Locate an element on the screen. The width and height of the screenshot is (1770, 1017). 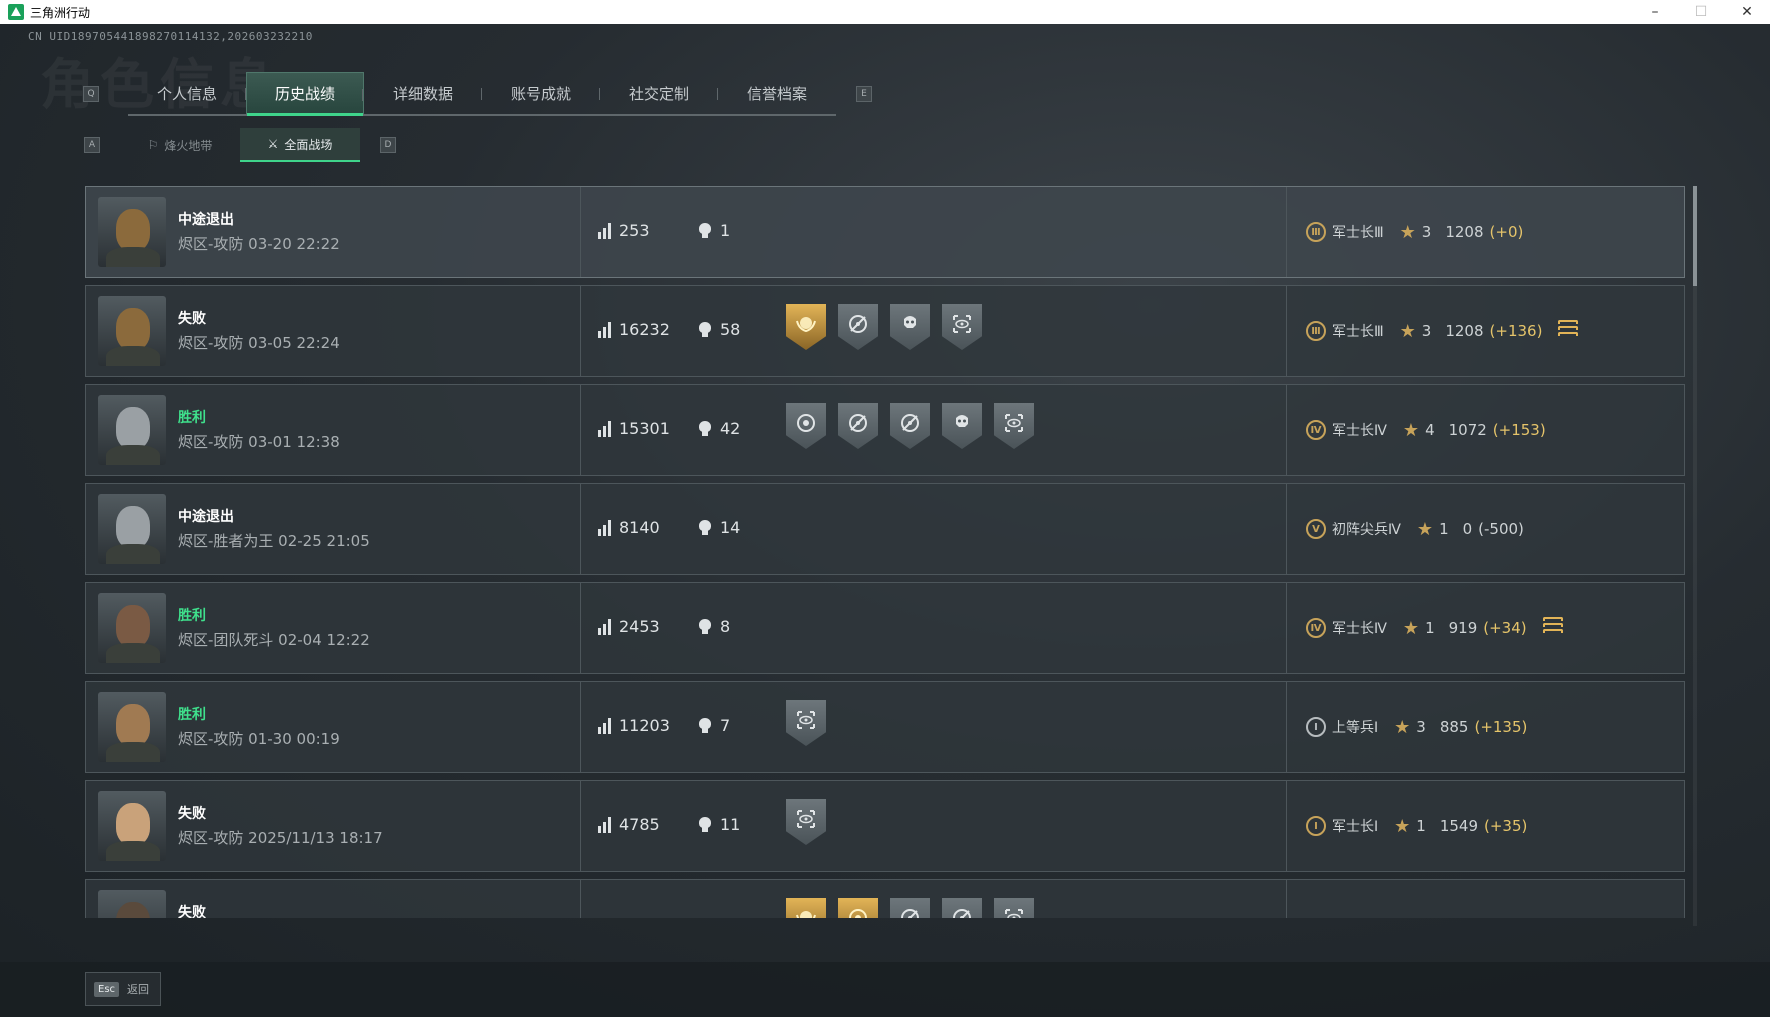
score-value: 4785 is located at coordinates (639, 824).